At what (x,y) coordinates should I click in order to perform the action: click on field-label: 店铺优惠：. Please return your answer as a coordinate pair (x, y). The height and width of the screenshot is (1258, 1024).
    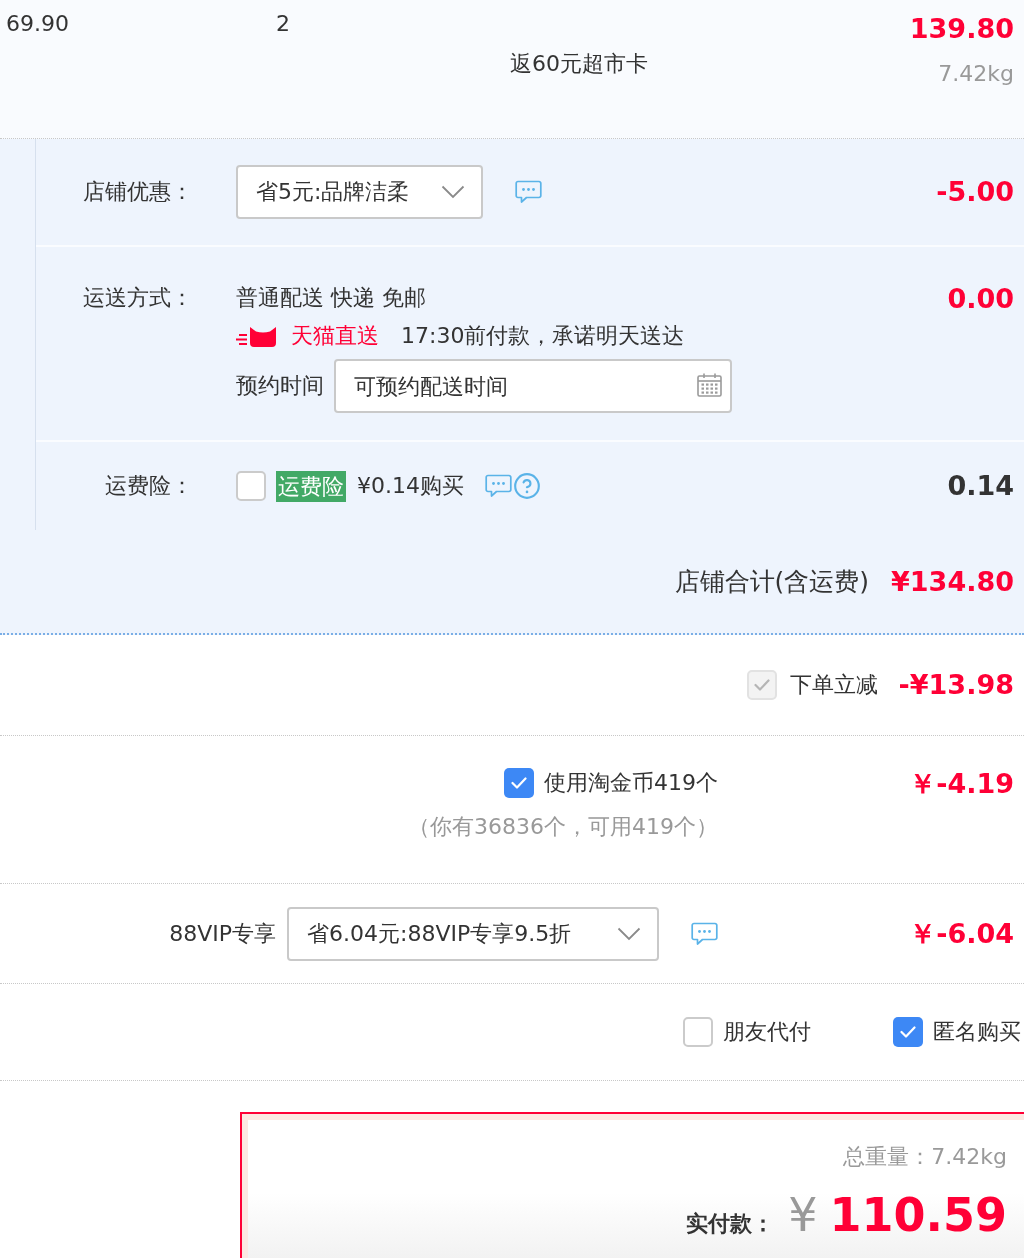
    Looking at the image, I should click on (138, 192).